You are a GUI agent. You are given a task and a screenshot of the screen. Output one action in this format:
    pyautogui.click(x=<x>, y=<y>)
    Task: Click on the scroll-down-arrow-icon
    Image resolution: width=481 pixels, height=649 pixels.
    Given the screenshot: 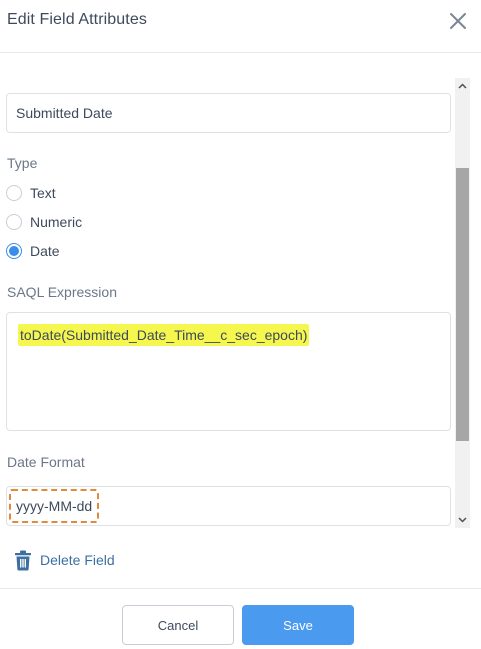 What is the action you would take?
    pyautogui.click(x=462, y=520)
    